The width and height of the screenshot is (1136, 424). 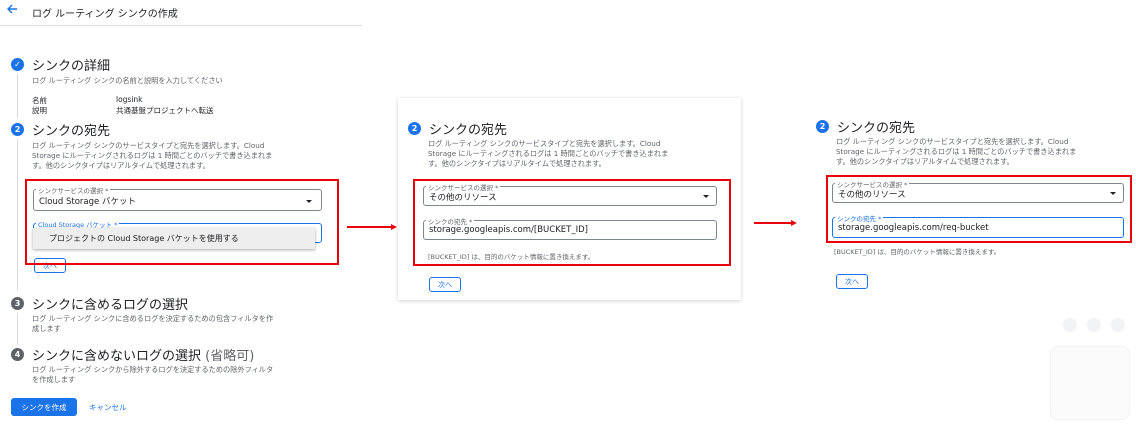 What do you see at coordinates (17, 303) in the screenshot?
I see `step3-number-badge: 3` at bounding box center [17, 303].